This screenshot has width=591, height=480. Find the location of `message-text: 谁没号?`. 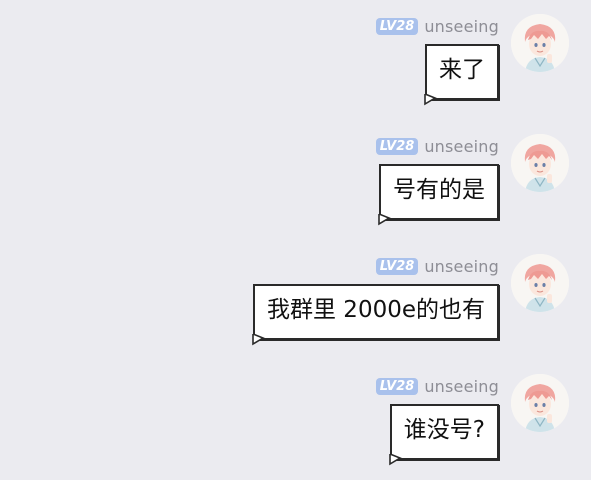

message-text: 谁没号? is located at coordinates (444, 430).